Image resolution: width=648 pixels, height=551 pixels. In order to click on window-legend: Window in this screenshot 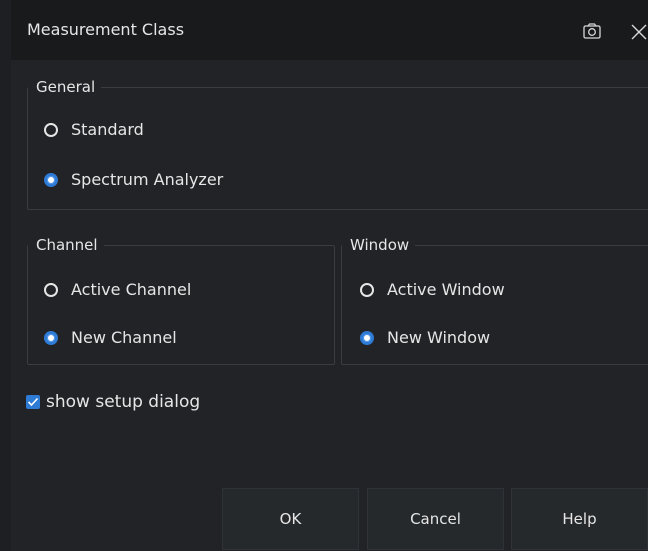, I will do `click(380, 245)`.